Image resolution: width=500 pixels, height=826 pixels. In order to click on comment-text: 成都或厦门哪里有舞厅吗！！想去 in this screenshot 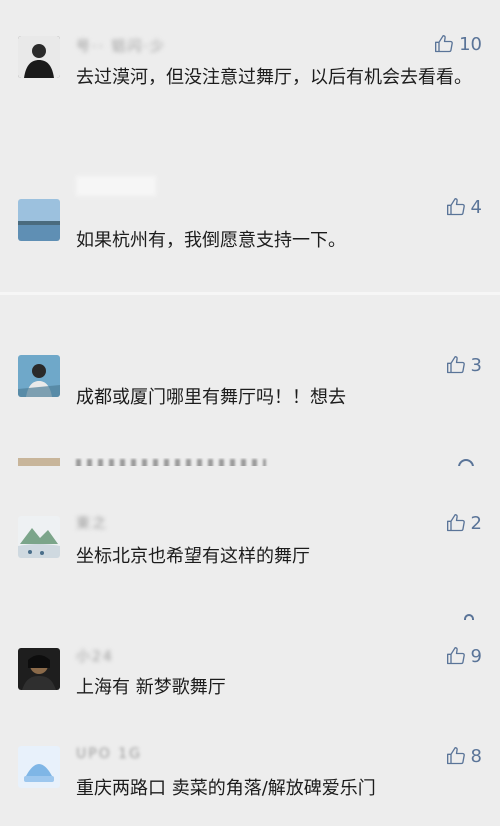, I will do `click(211, 397)`.